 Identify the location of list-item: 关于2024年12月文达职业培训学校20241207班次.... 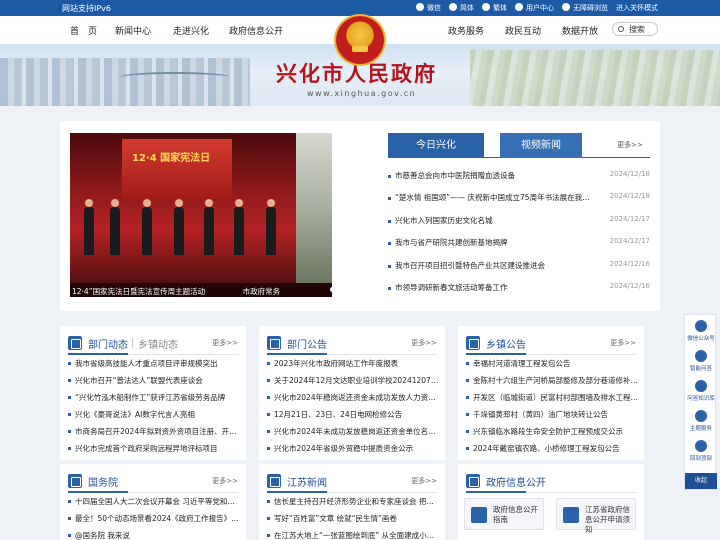
(353, 381).